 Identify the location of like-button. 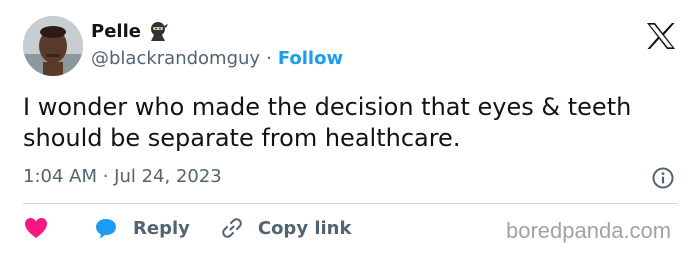
(36, 228).